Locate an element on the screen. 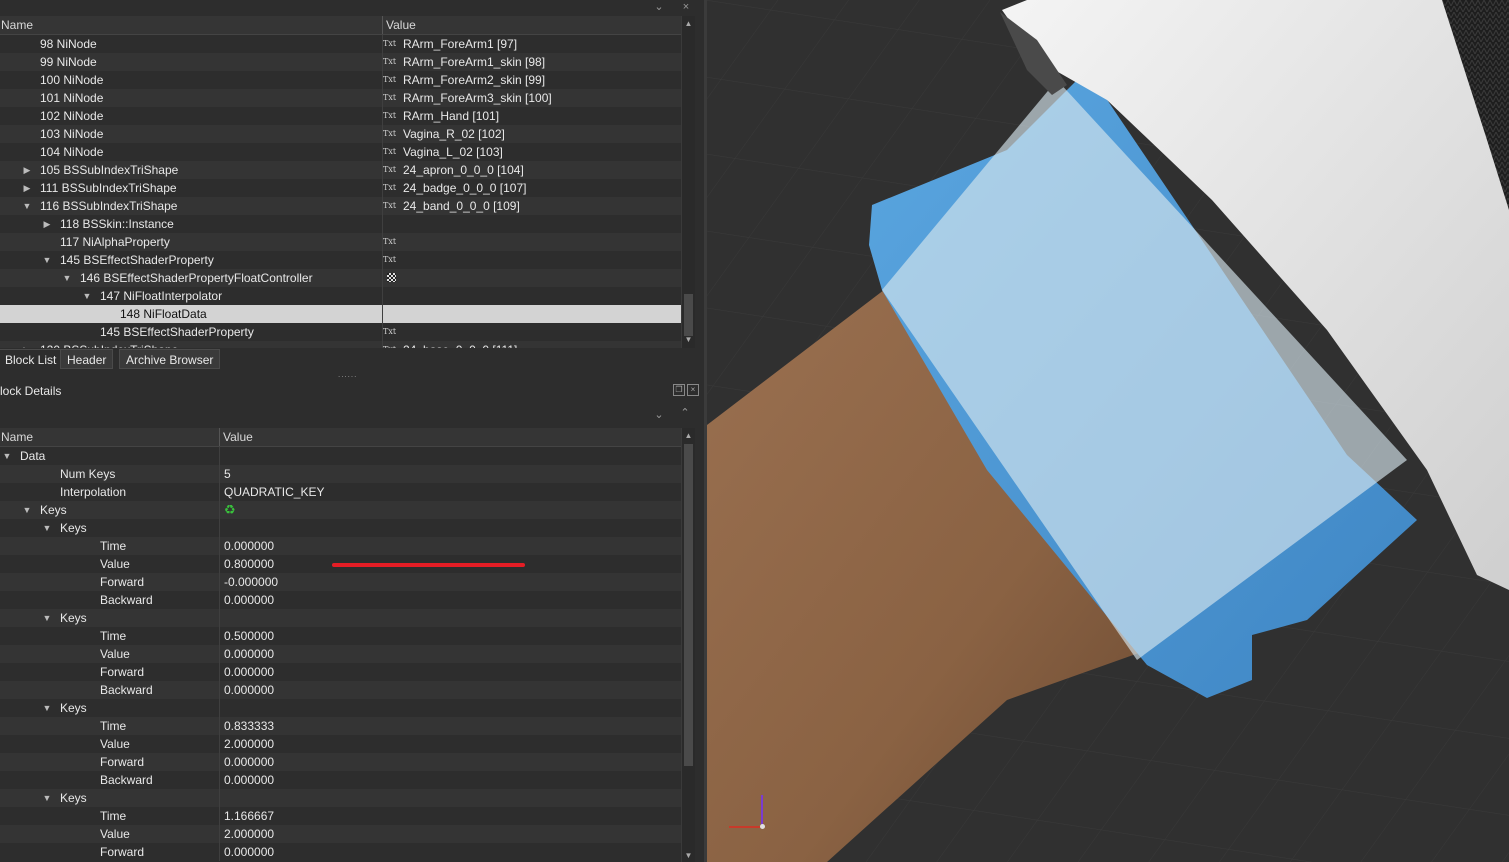  detail-value: 0.800000 is located at coordinates (249, 564).